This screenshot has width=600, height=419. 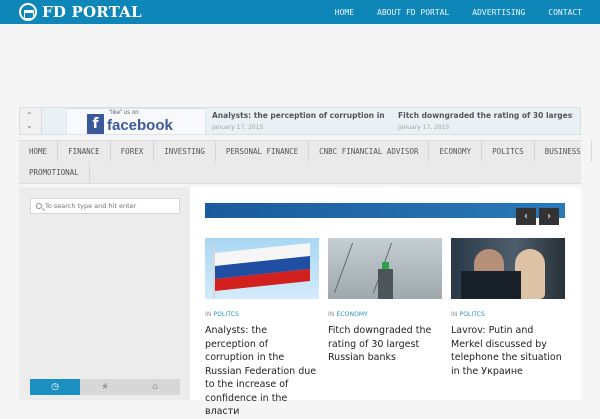 I want to click on top-nav-home: HOME, so click(x=344, y=12).